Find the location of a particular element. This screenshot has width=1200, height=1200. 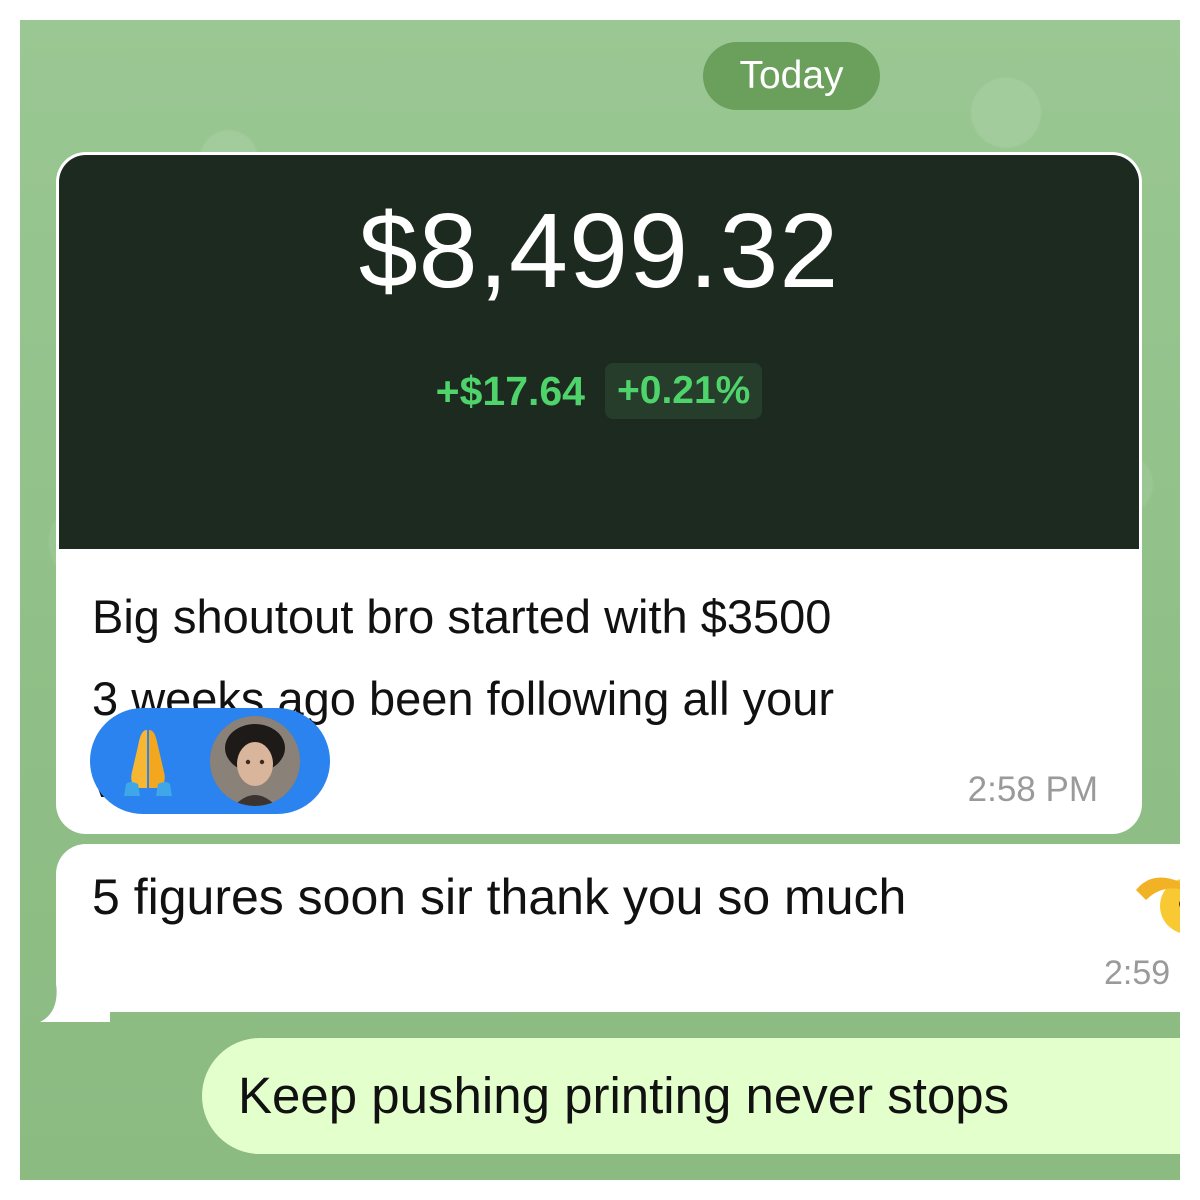

message-timestamp: 2:58 PM is located at coordinates (1032, 789).